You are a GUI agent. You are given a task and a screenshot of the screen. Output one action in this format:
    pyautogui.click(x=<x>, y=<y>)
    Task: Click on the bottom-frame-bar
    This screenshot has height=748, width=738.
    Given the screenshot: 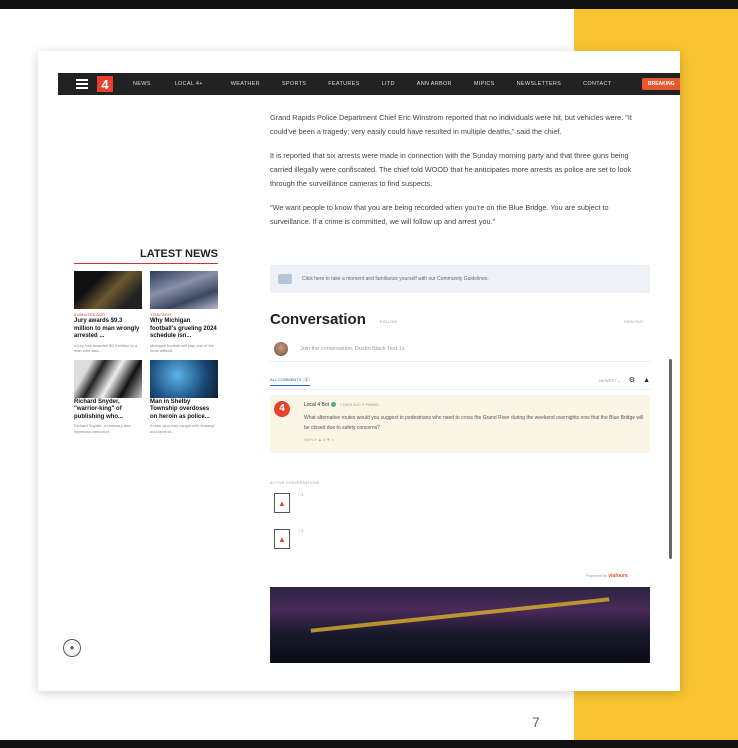 What is the action you would take?
    pyautogui.click(x=369, y=744)
    